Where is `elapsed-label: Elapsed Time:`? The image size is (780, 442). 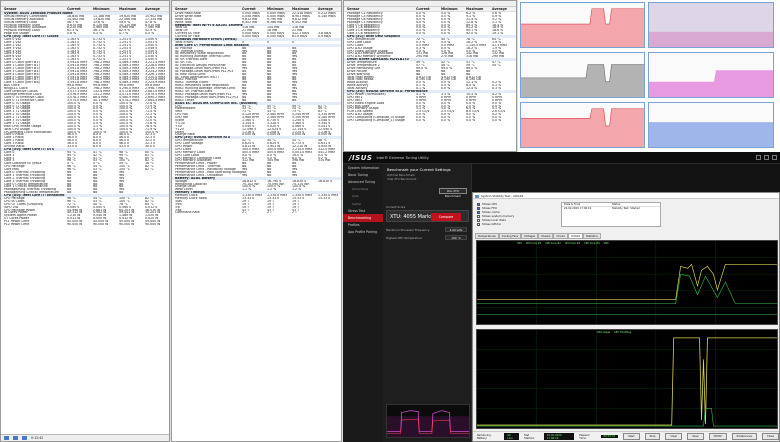
elapsed-label: Elapsed Time: is located at coordinates (584, 436).